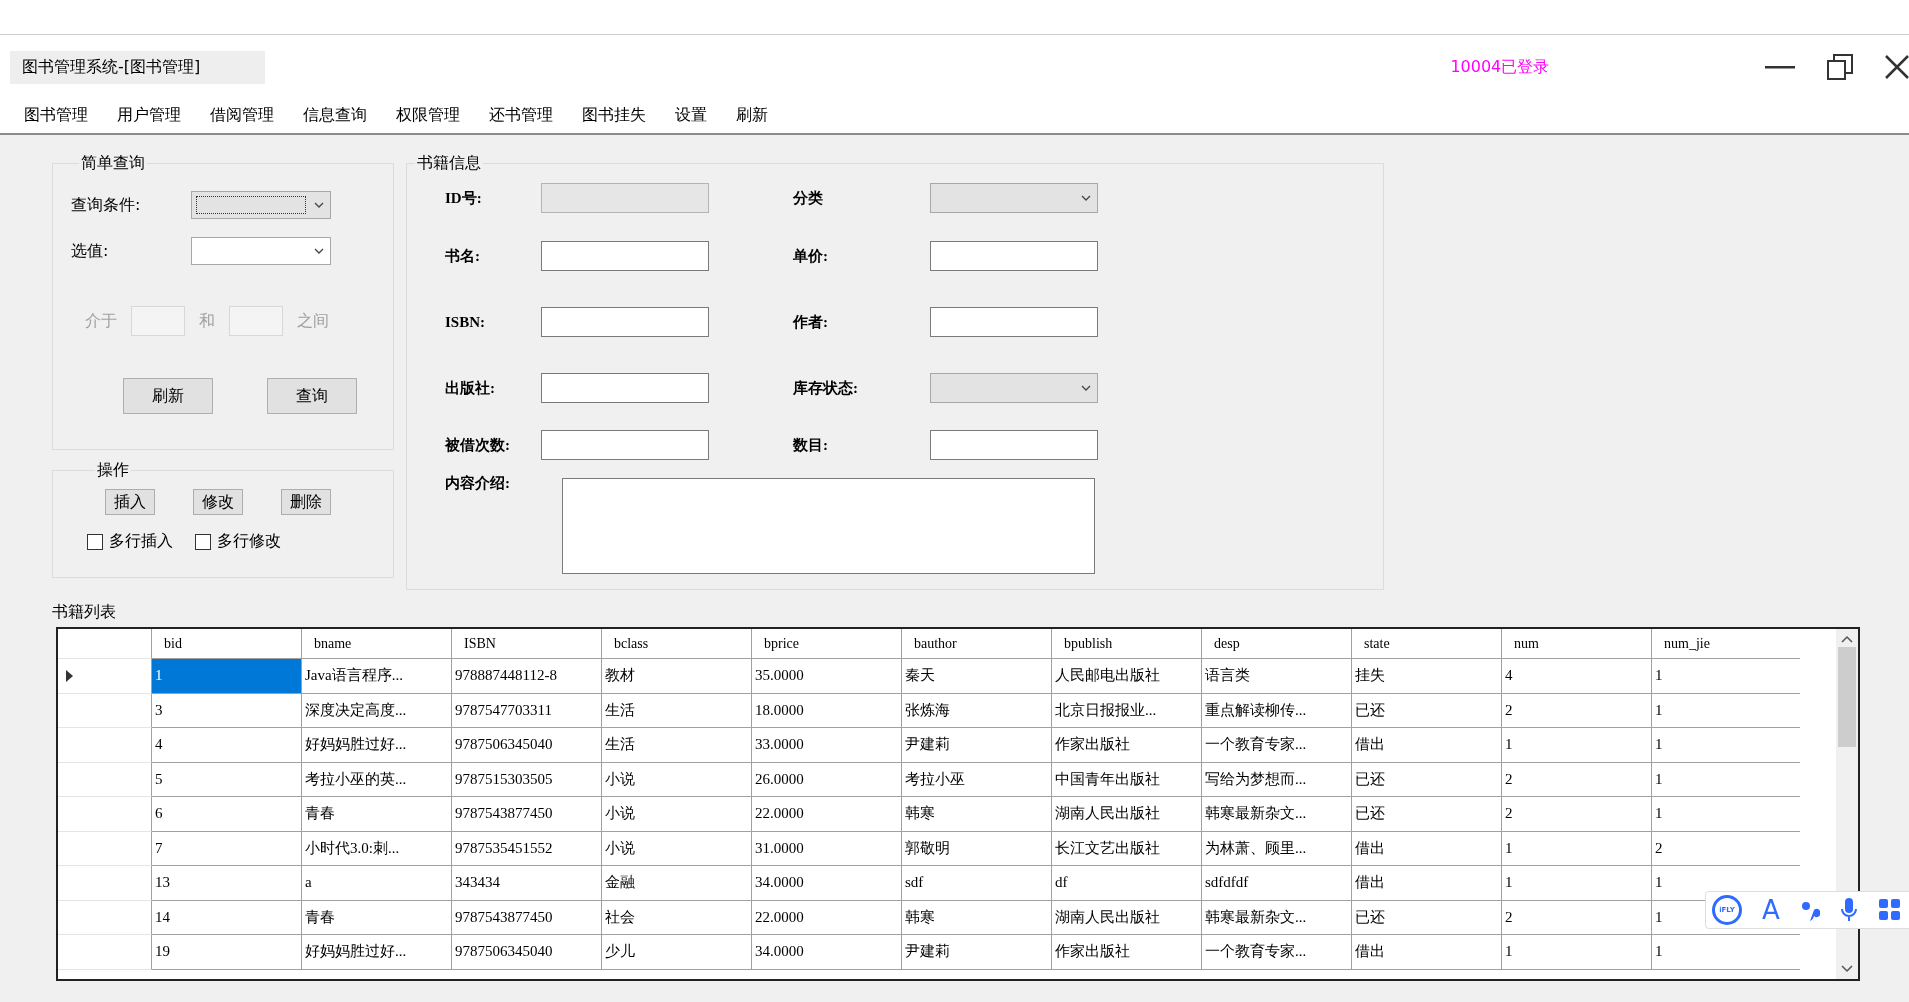  Describe the element at coordinates (521, 115) in the screenshot. I see `menu-item: 还书管理` at that location.